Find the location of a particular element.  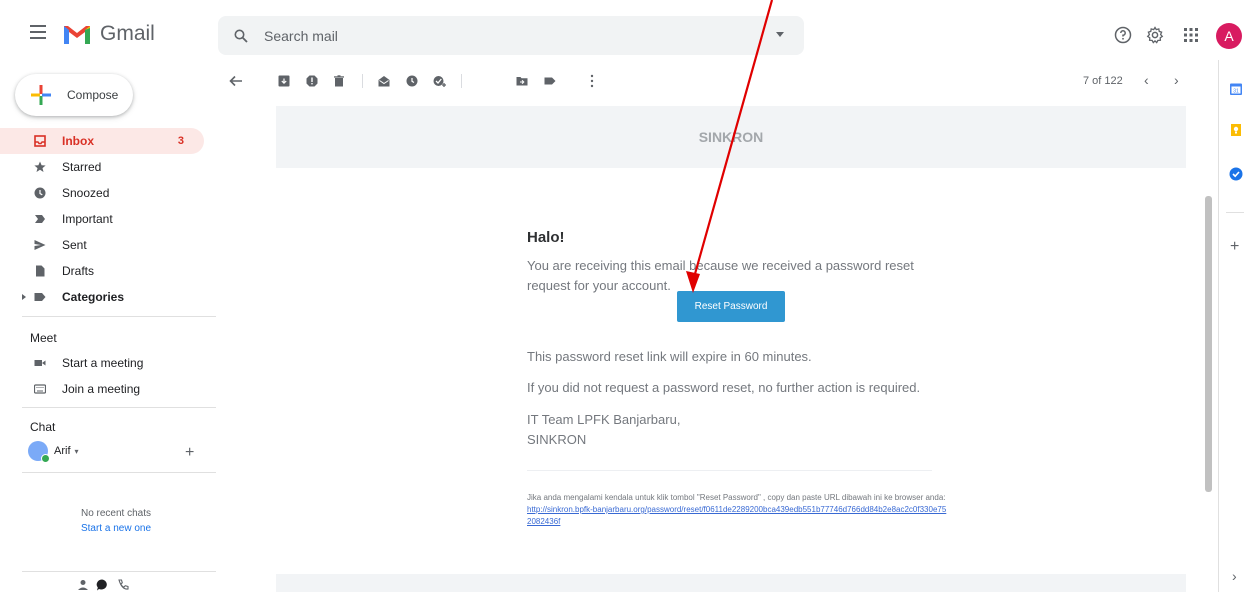

back-arrow-icon is located at coordinates (236, 81).